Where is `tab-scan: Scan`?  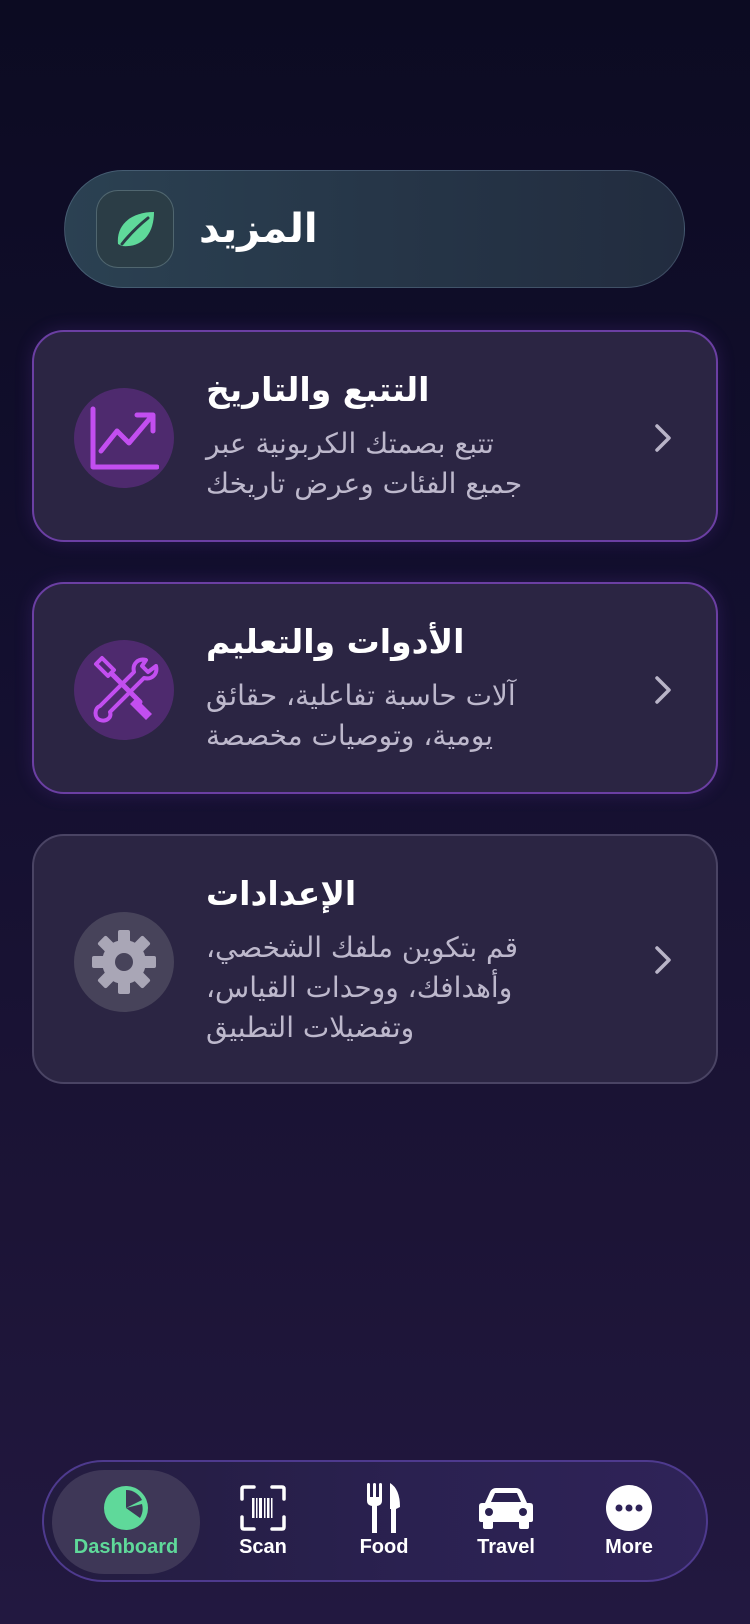 tab-scan: Scan is located at coordinates (263, 1521).